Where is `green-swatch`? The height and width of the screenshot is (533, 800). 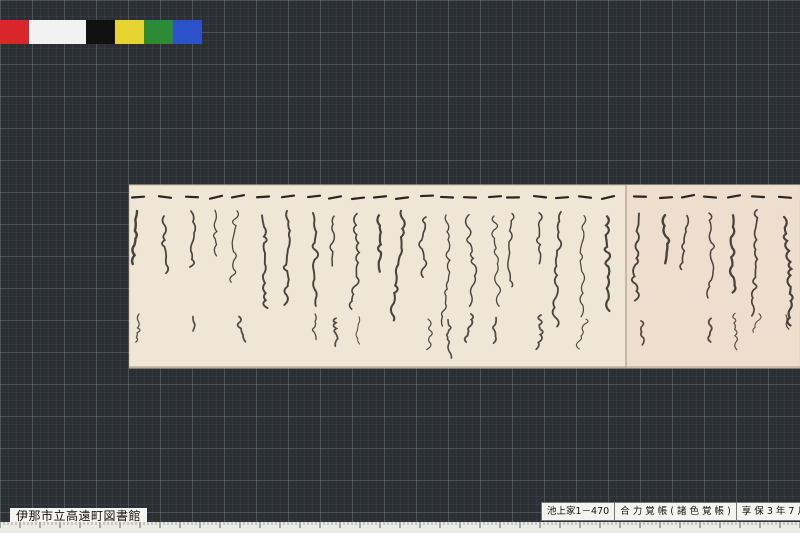 green-swatch is located at coordinates (158, 32).